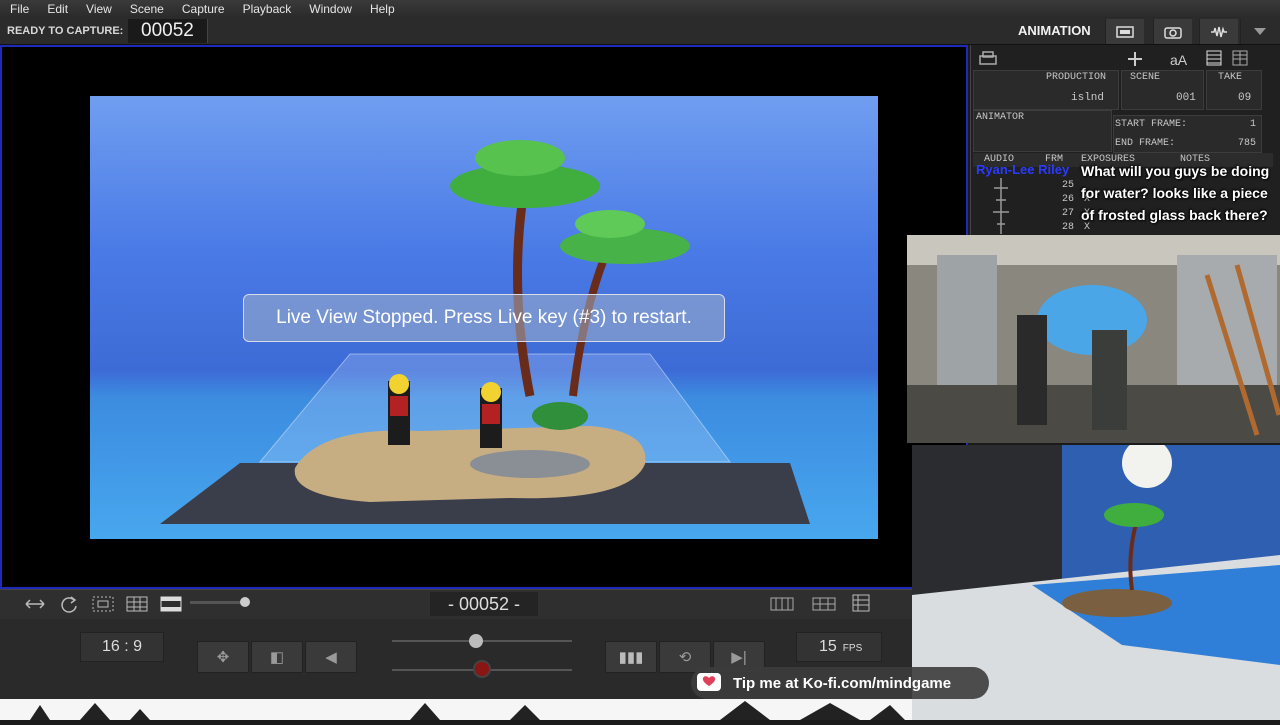 This screenshot has width=1280, height=725. I want to click on move-icon: ✥, so click(223, 657).